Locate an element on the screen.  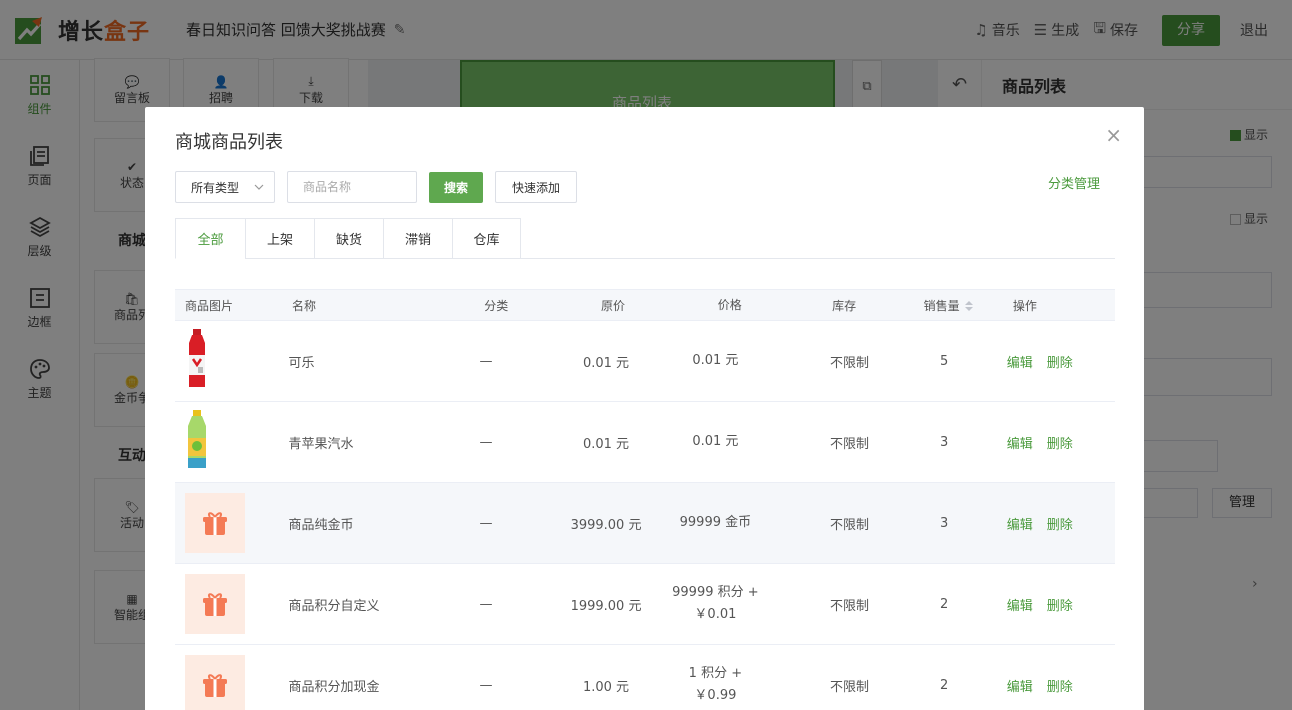
product-original-price: 1999.00 元 is located at coordinates (606, 606).